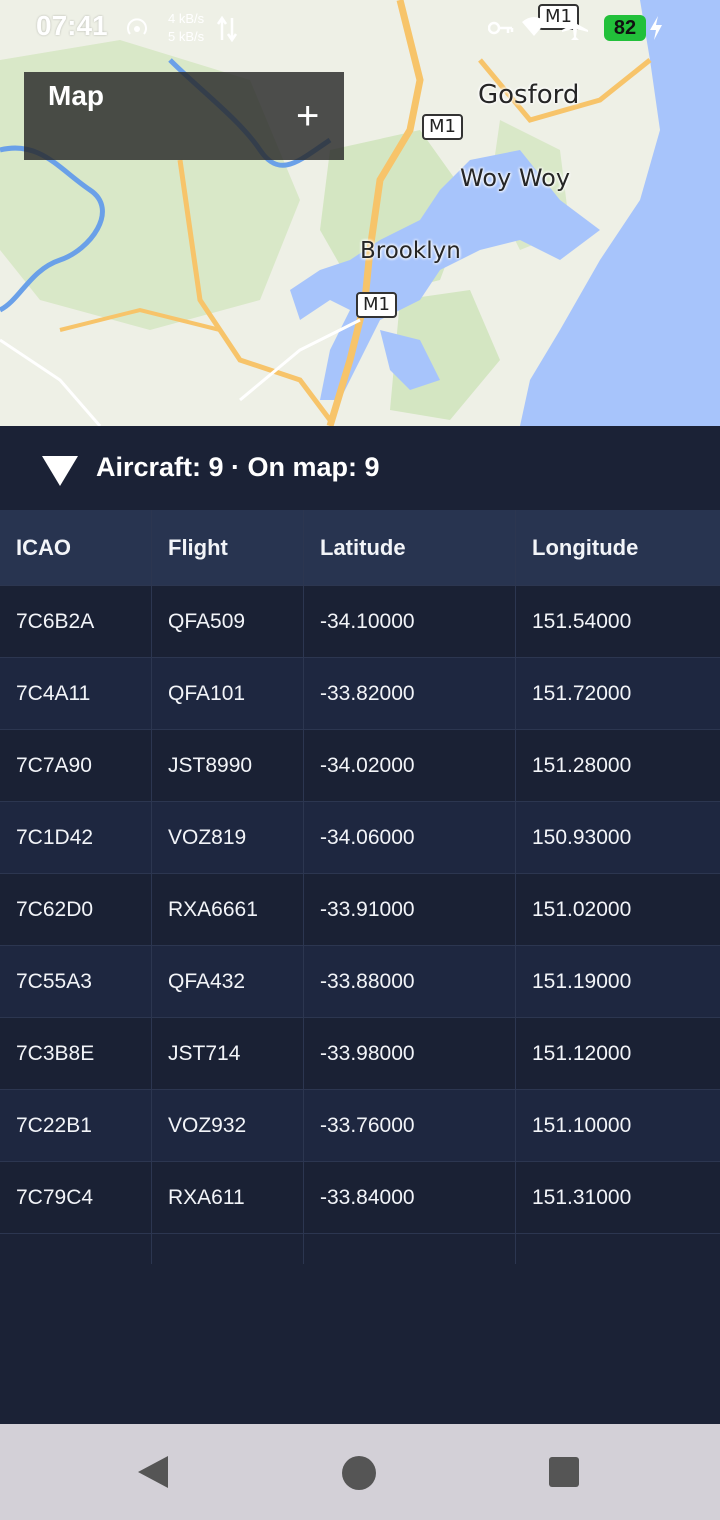 The image size is (720, 1520). Describe the element at coordinates (582, 909) in the screenshot. I see `cell-longitude: 151.02000` at that location.